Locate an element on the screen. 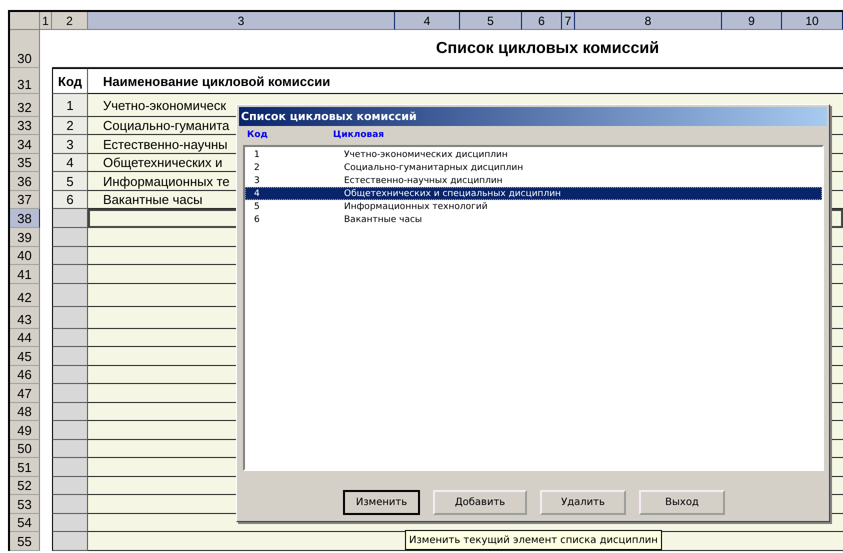 The image size is (843, 553). select-all-corner is located at coordinates (25, 21).